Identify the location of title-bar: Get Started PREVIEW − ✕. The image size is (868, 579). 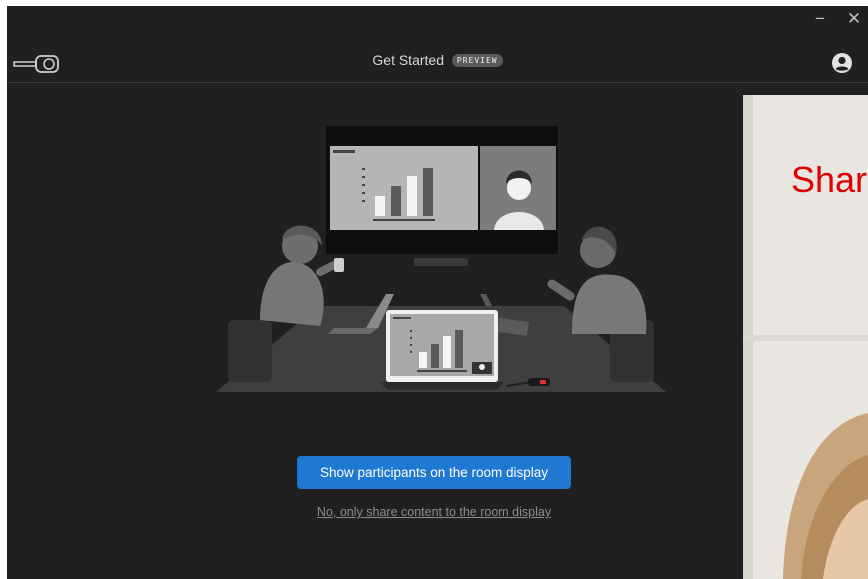
(437, 44).